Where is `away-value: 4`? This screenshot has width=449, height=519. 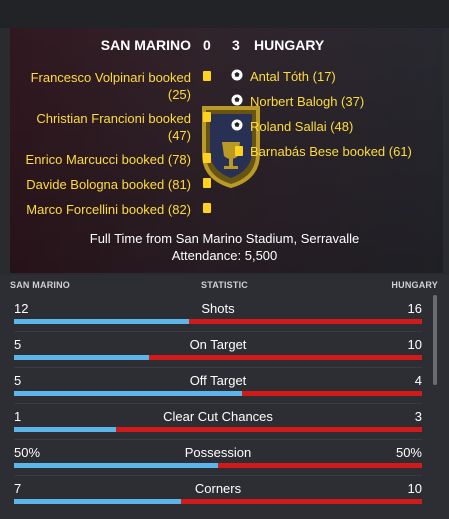
away-value: 4 is located at coordinates (418, 380).